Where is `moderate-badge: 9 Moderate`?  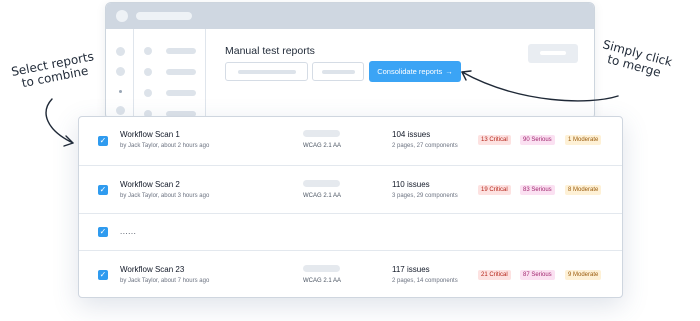 moderate-badge: 9 Moderate is located at coordinates (583, 275).